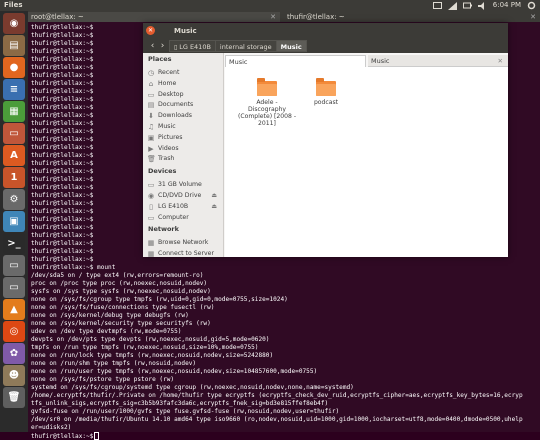 This screenshot has height=440, width=540. What do you see at coordinates (531, 5) in the screenshot?
I see `gear-icon` at bounding box center [531, 5].